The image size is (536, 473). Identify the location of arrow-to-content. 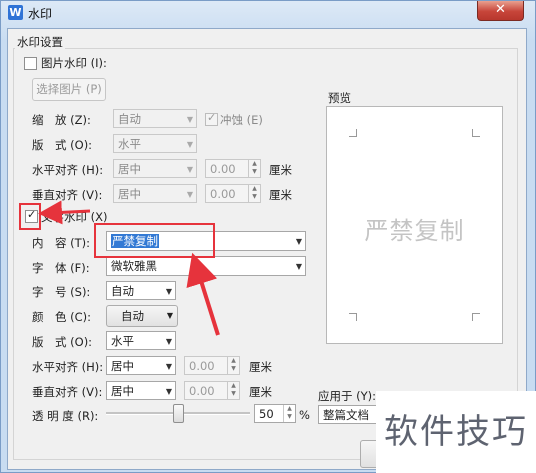
(203, 294).